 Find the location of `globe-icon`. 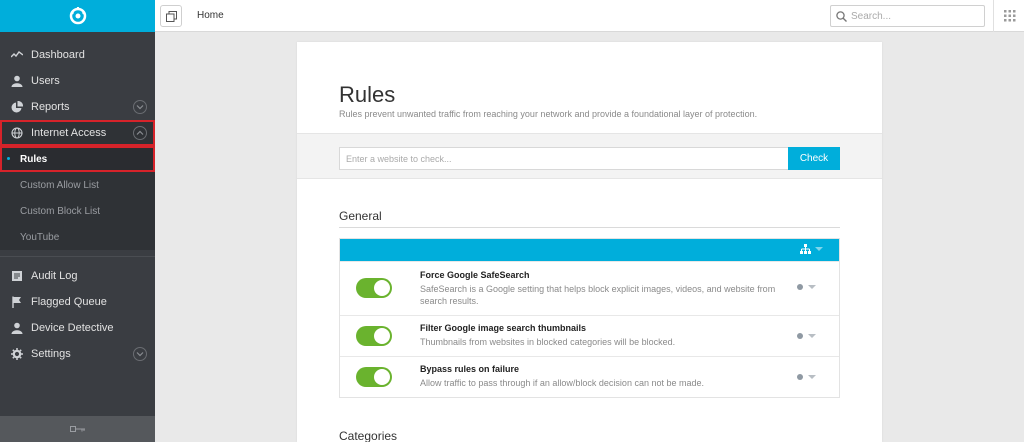

globe-icon is located at coordinates (17, 133).